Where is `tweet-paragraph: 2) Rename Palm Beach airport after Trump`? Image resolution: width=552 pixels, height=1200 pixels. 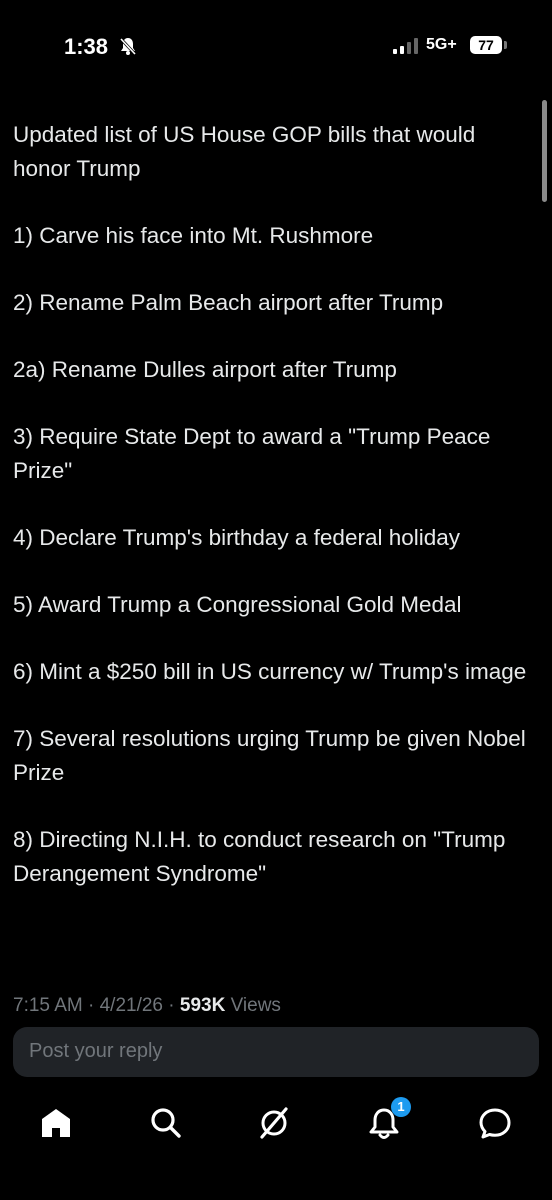 tweet-paragraph: 2) Rename Palm Beach airport after Trump is located at coordinates (228, 302).